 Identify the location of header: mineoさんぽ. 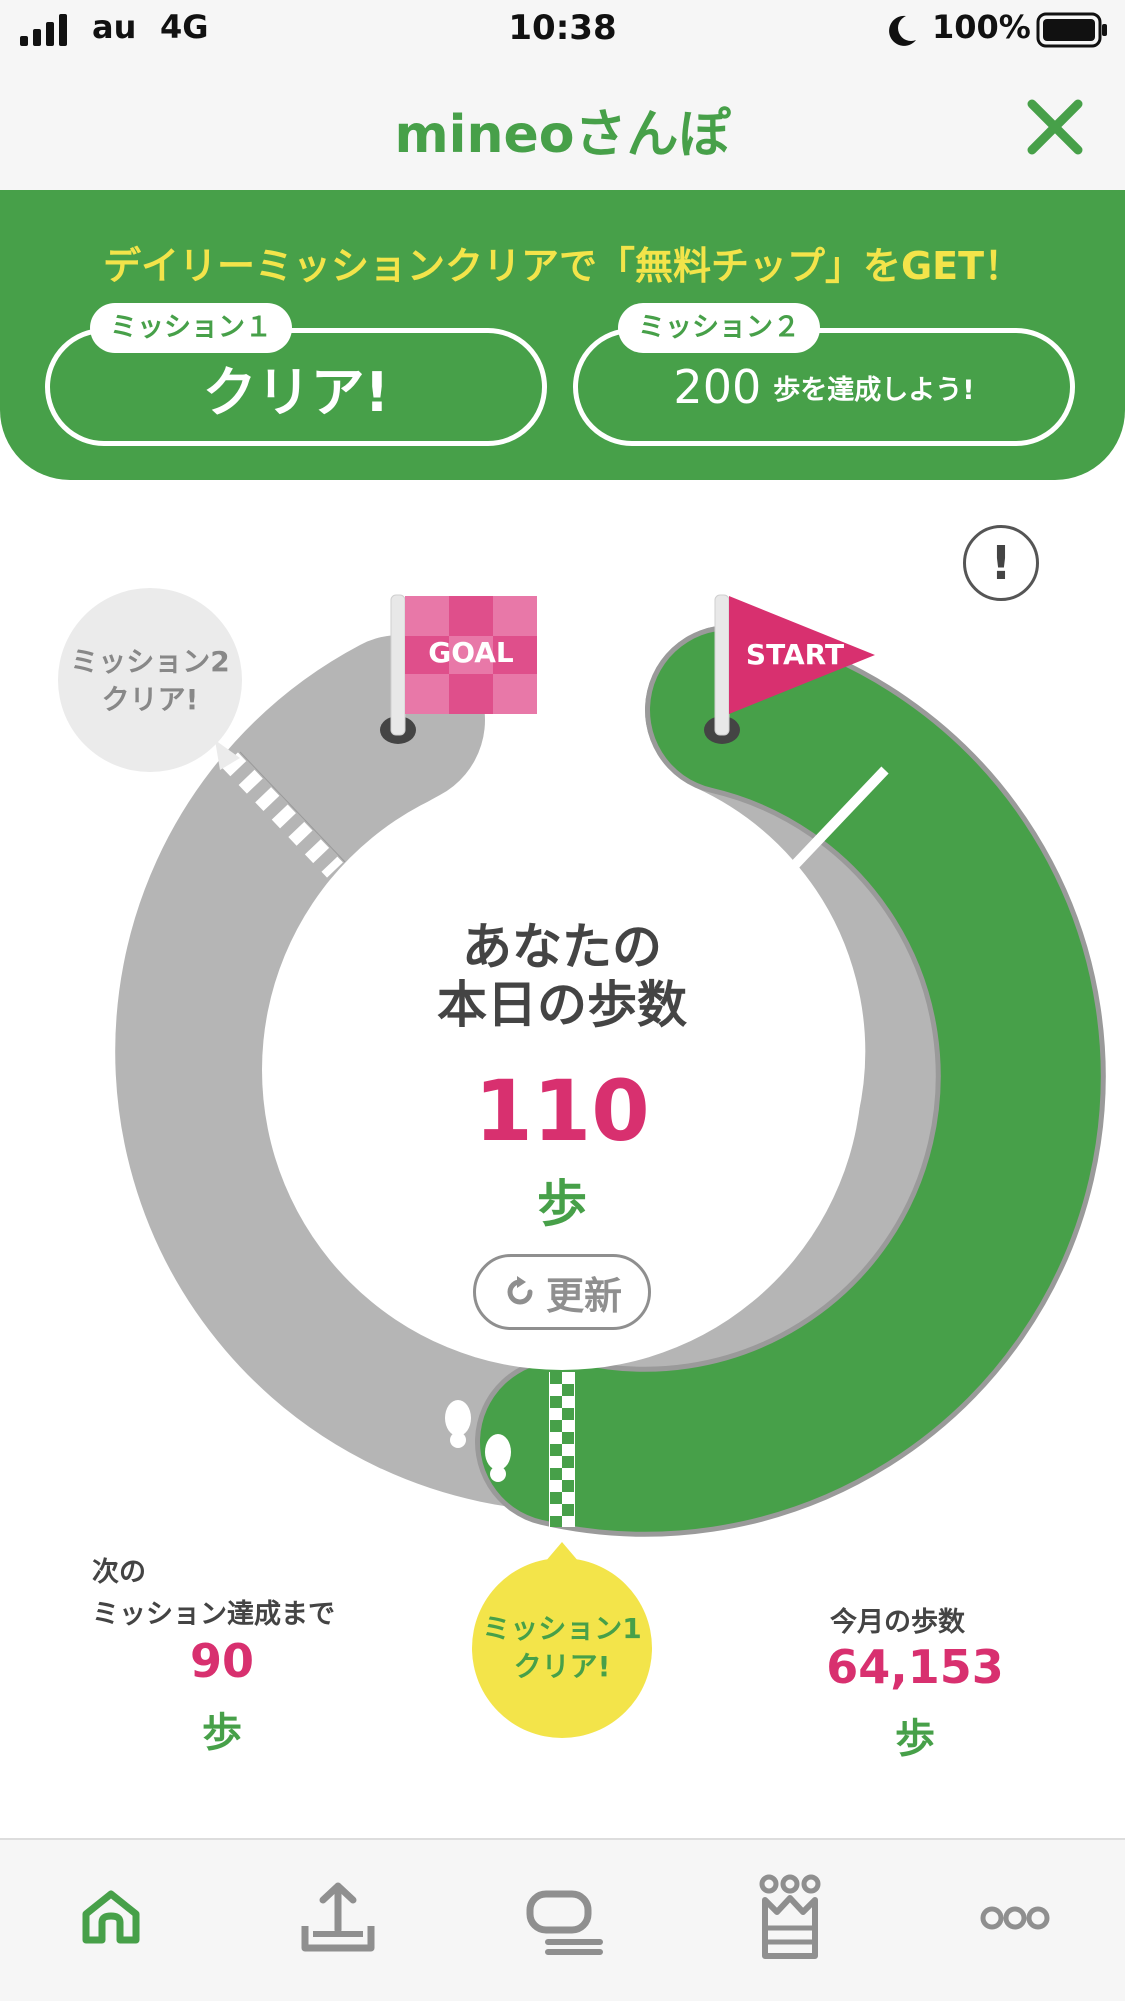
(562, 126).